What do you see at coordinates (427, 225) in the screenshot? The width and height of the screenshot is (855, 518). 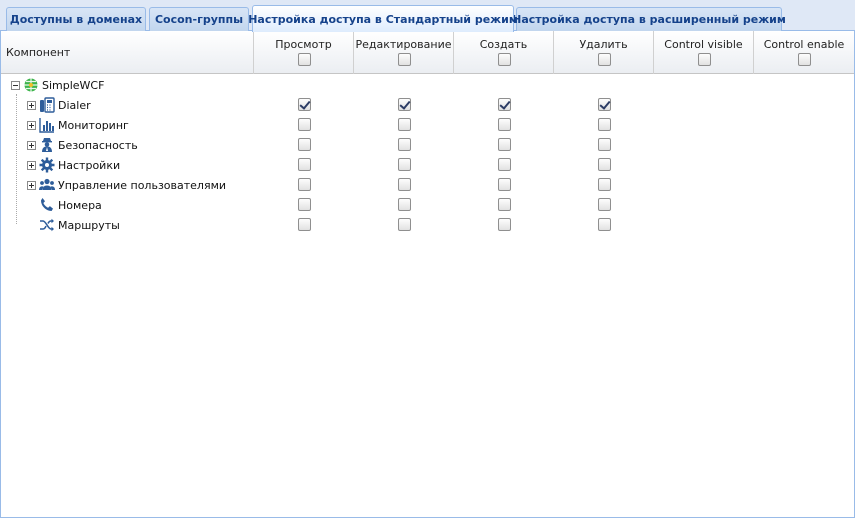 I see `tree-row-routes: Маршруты` at bounding box center [427, 225].